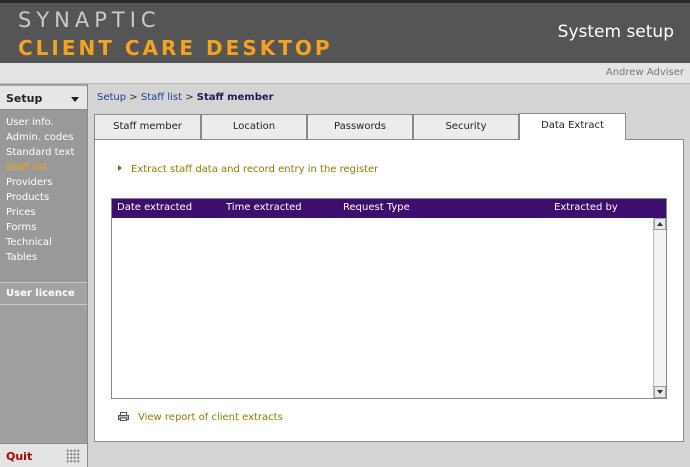  I want to click on sidebar-item-technical: Technical, so click(29, 243).